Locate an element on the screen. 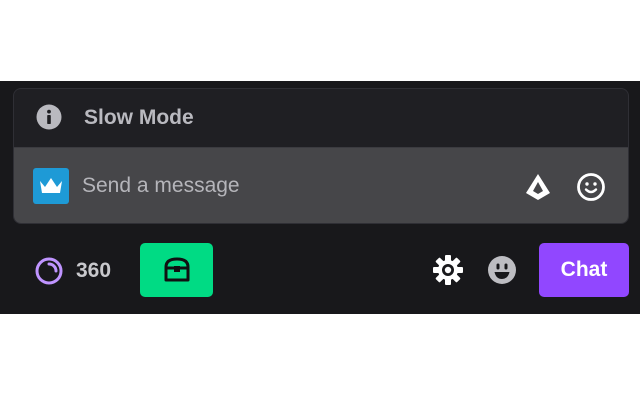  message-input is located at coordinates (292, 186).